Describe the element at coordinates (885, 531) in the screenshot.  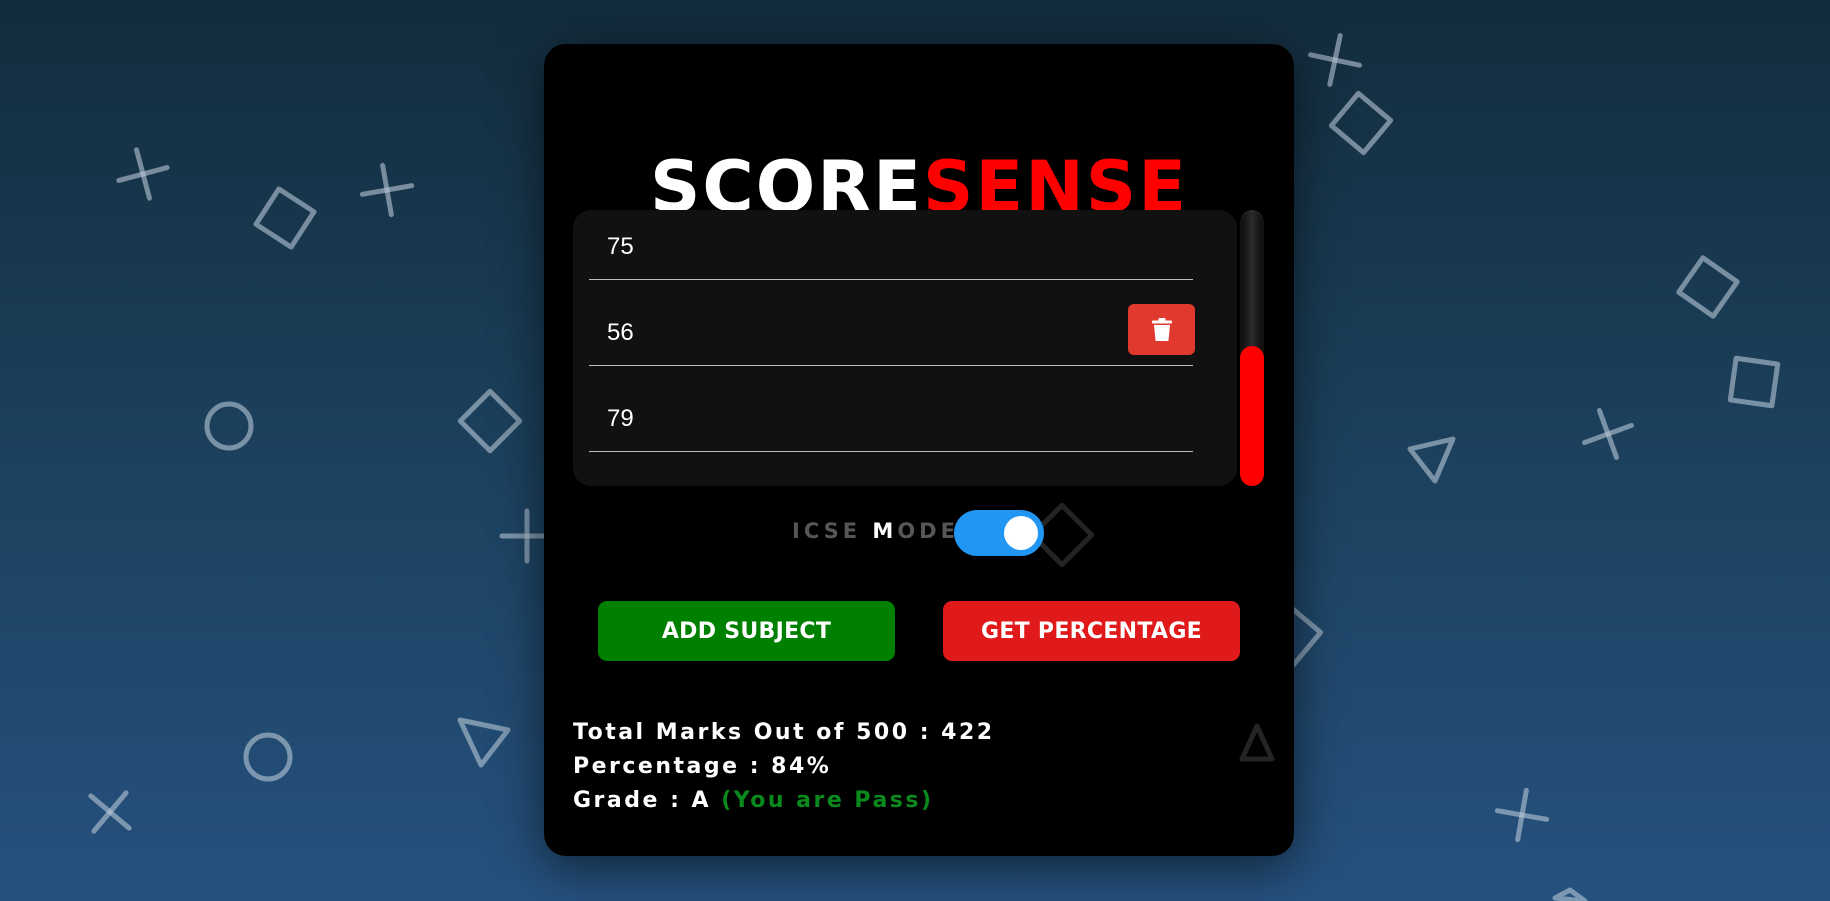
I see `mode-label-highlight: M` at that location.